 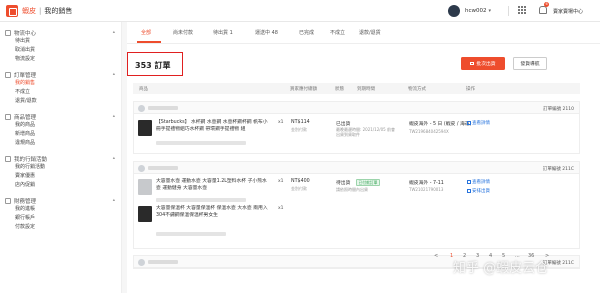 What do you see at coordinates (183, 32) in the screenshot?
I see `tab-unpaid: 尚未付款` at bounding box center [183, 32].